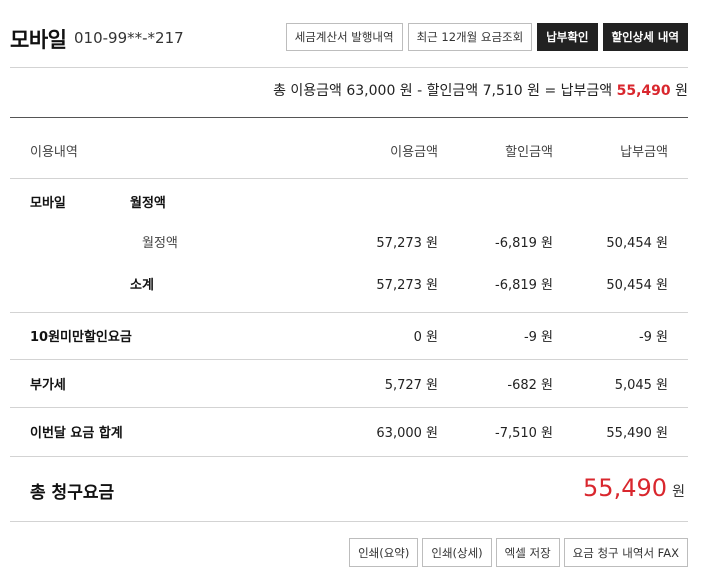  I want to click on mobile-category: 모바일, so click(48, 203).